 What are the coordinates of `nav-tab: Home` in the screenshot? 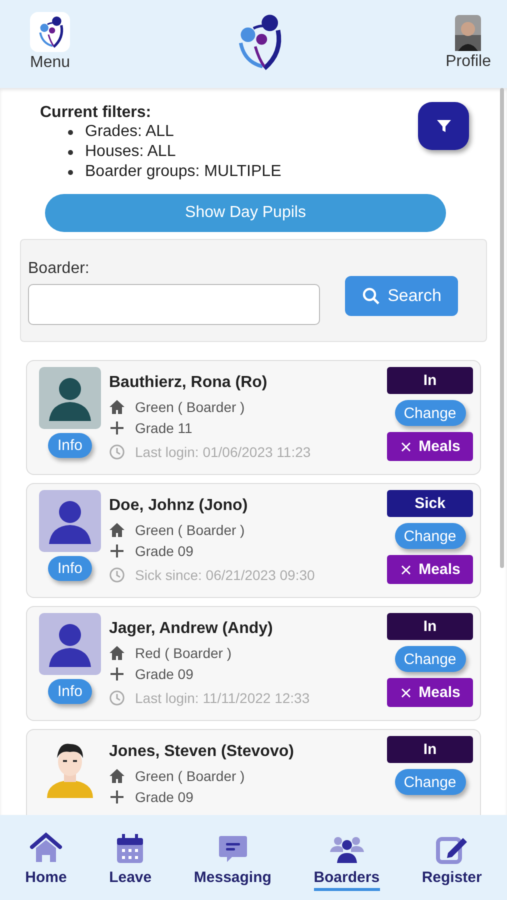 It's located at (46, 853).